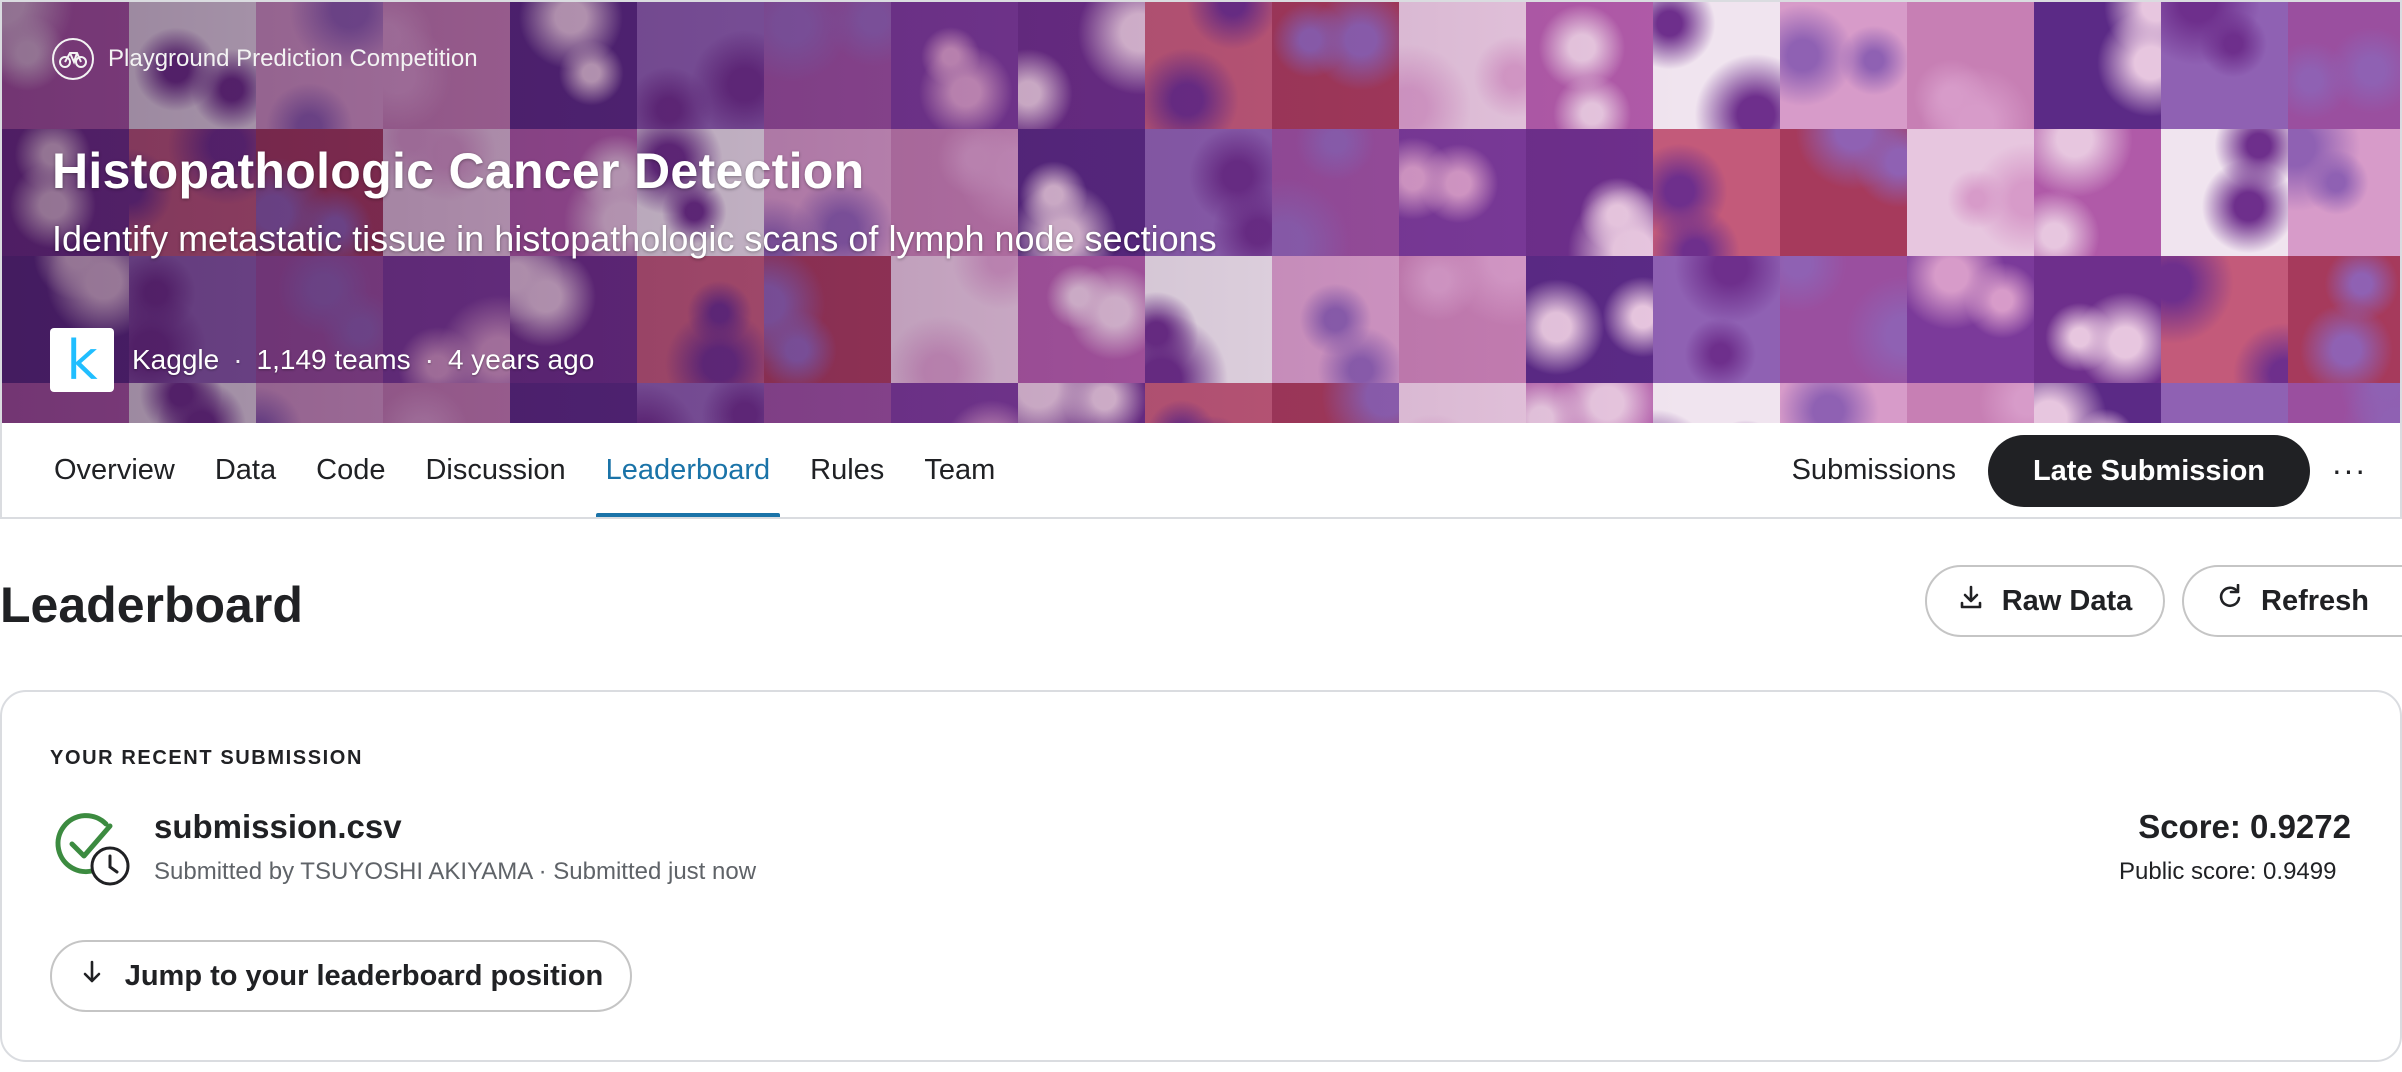 The image size is (2402, 1072). I want to click on competition-type-label: Playground Prediction Competition, so click(293, 58).